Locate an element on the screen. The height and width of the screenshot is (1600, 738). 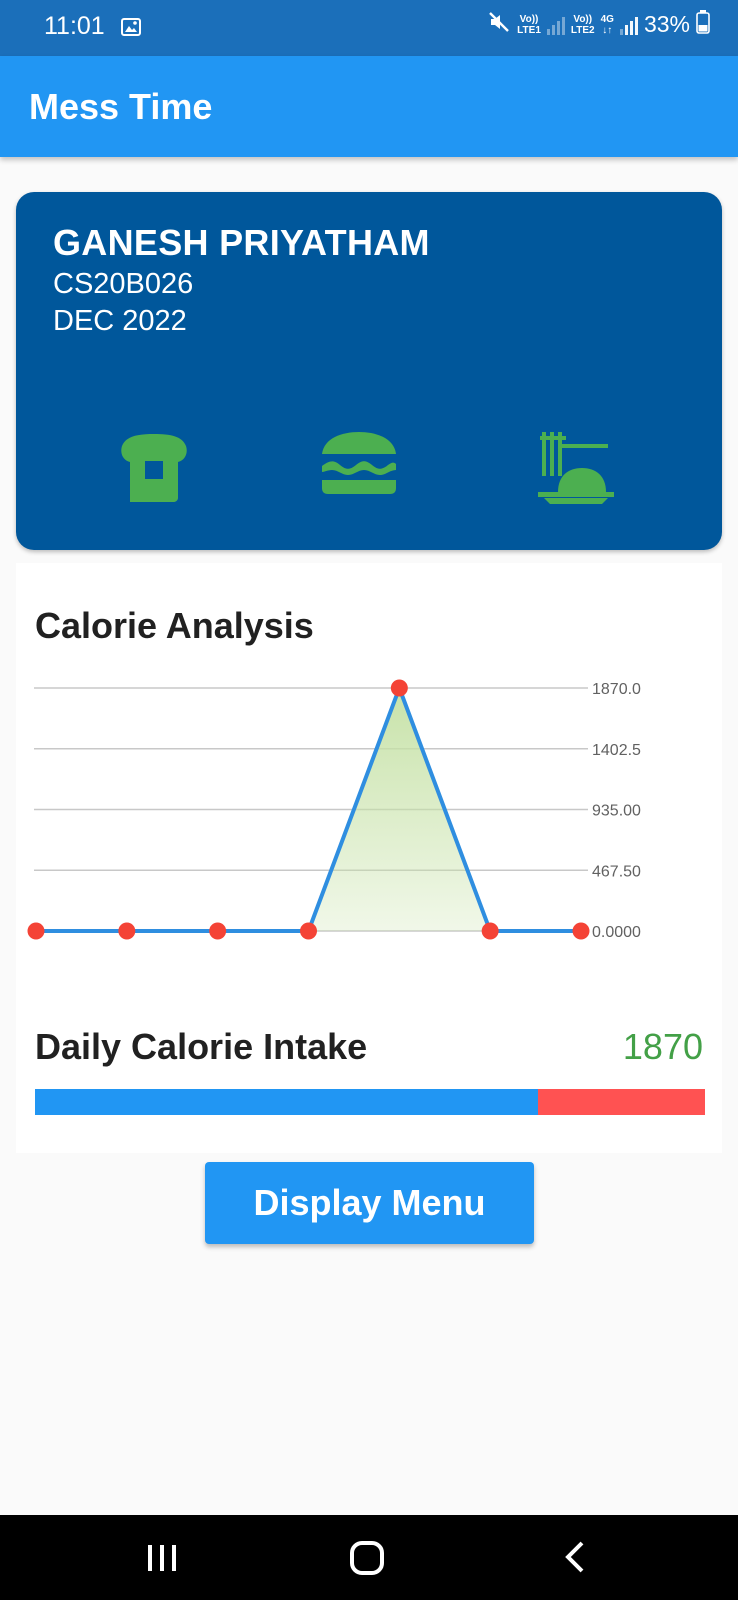
status-bar: 11:01 Vo)) LTE1 Vo)) LTE2 4G ↓↑ 33% is located at coordinates (369, 28).